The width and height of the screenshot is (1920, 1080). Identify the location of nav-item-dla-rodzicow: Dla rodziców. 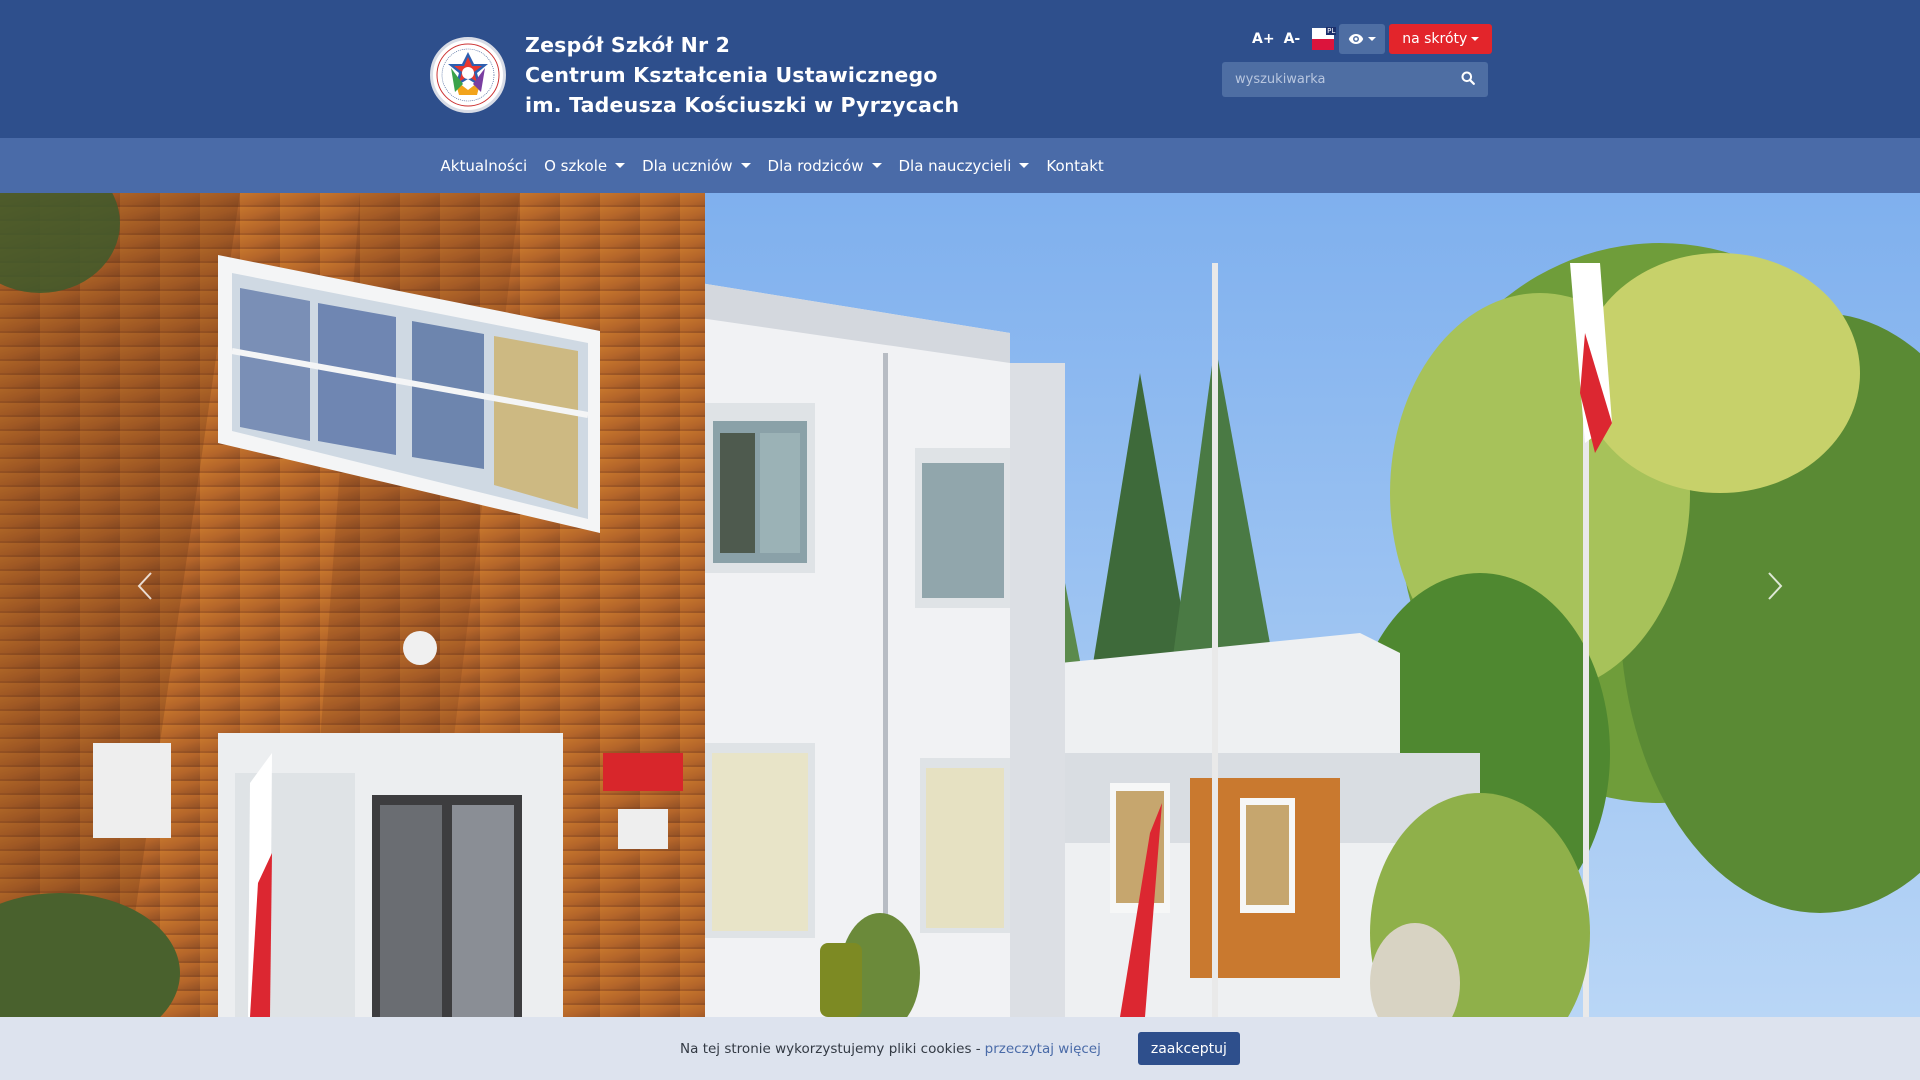
(824, 166).